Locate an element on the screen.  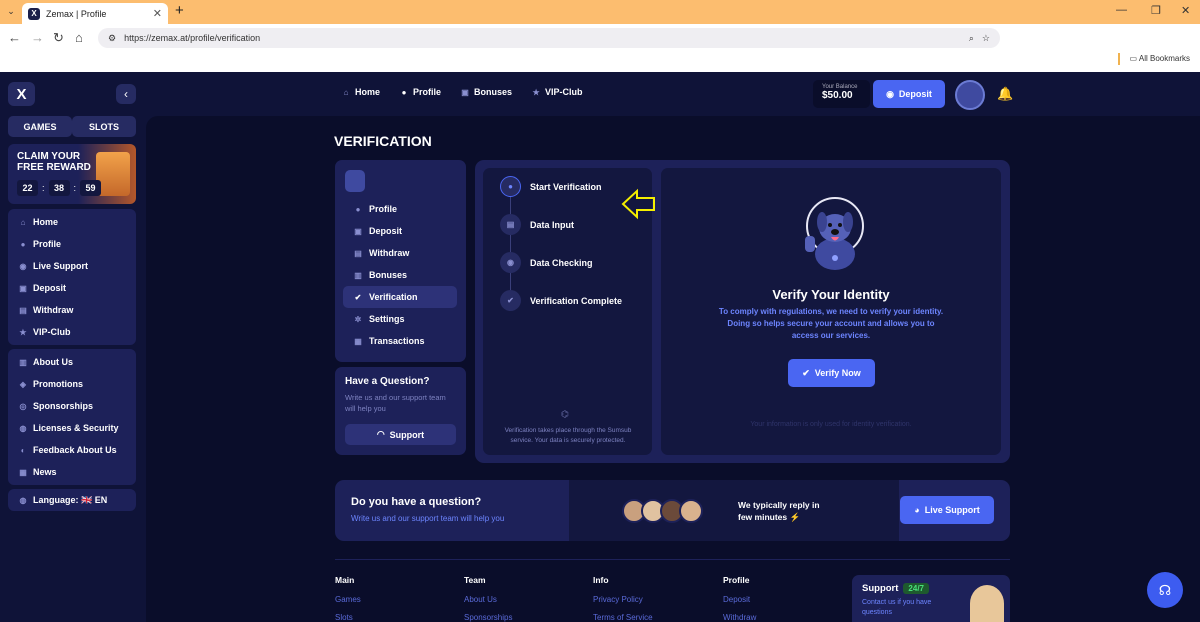
sidebar-item-label: About Us is located at coordinates (53, 362).